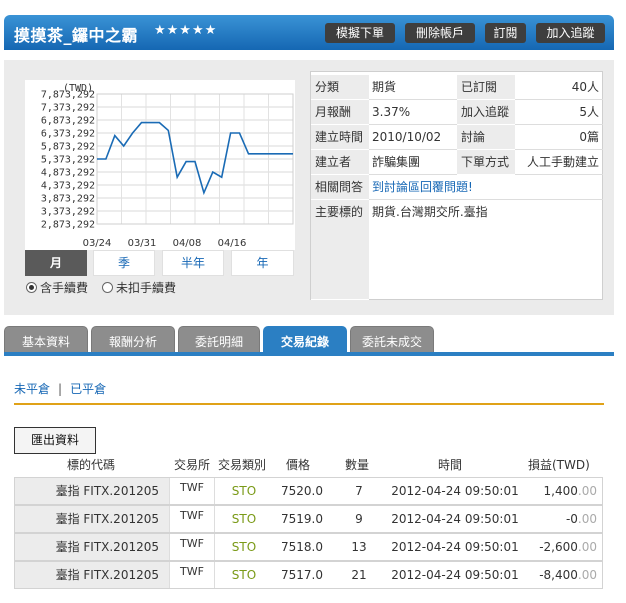 Image resolution: width=626 pixels, height=603 pixels. I want to click on period-tab-year: 年, so click(262, 263).